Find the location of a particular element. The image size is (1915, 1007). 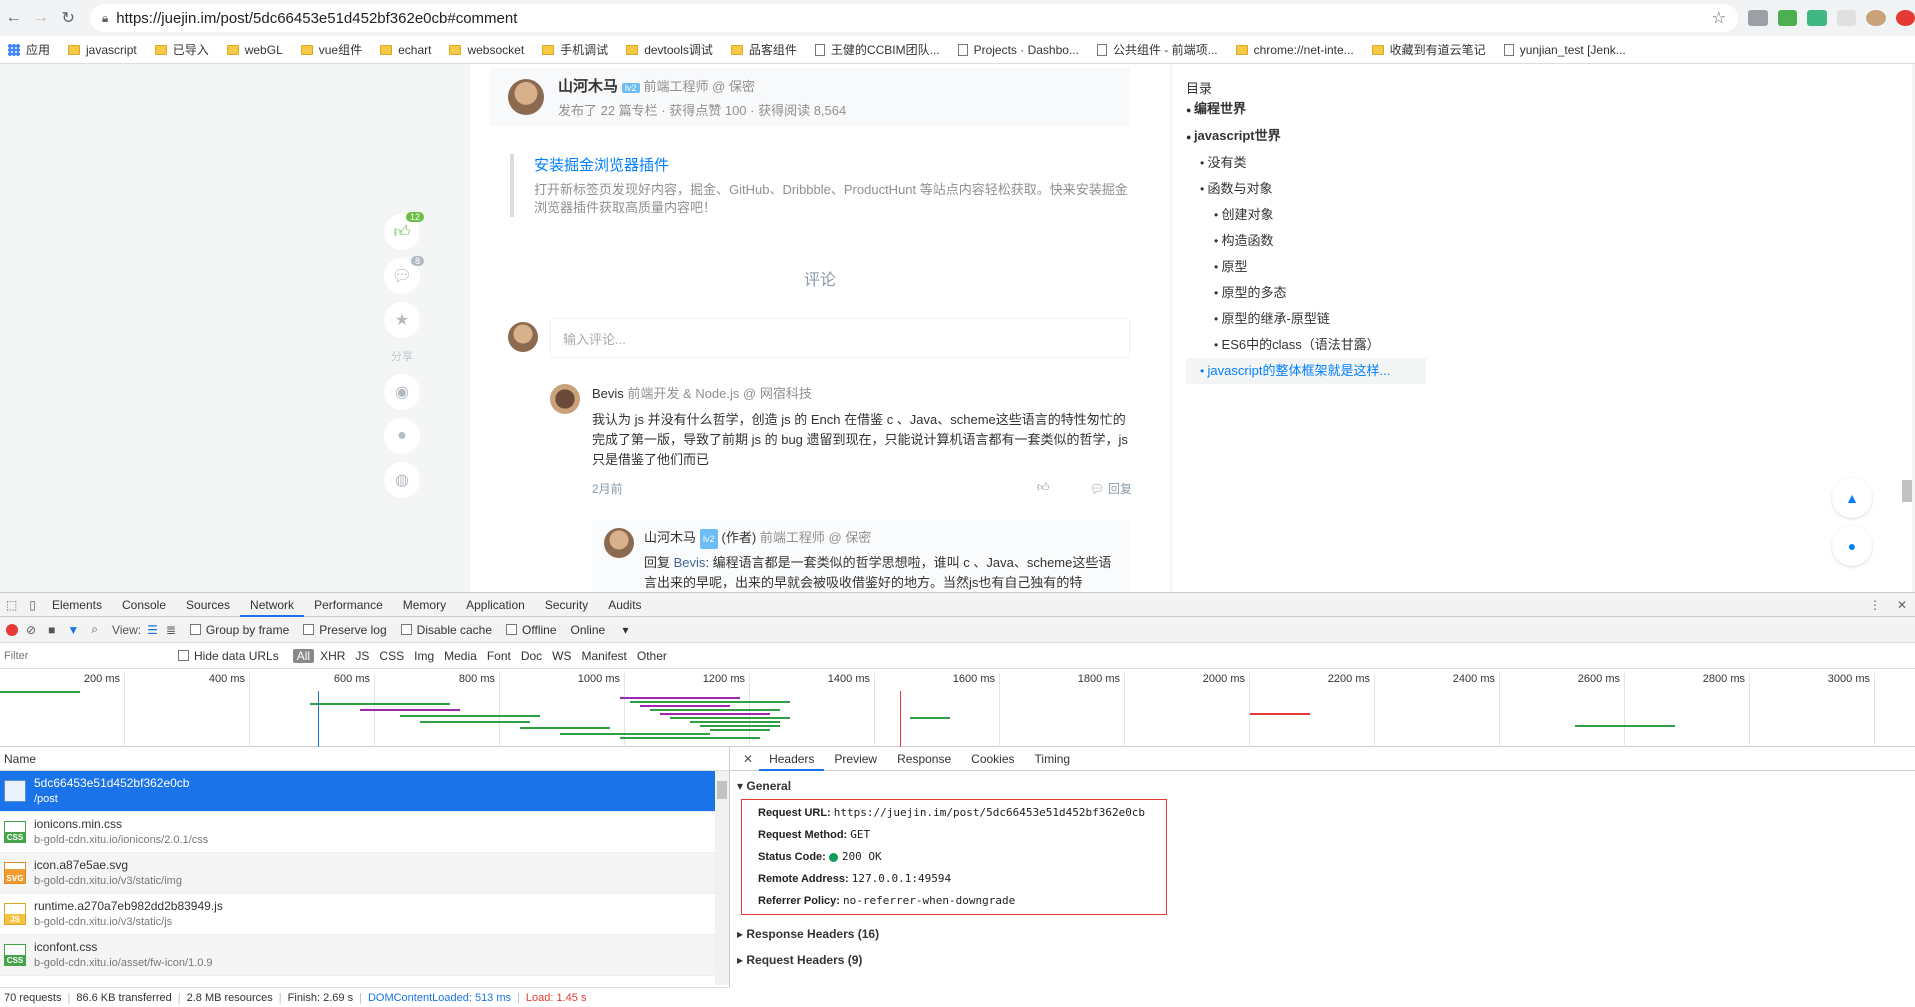

tab-elements: Elements is located at coordinates (77, 605).